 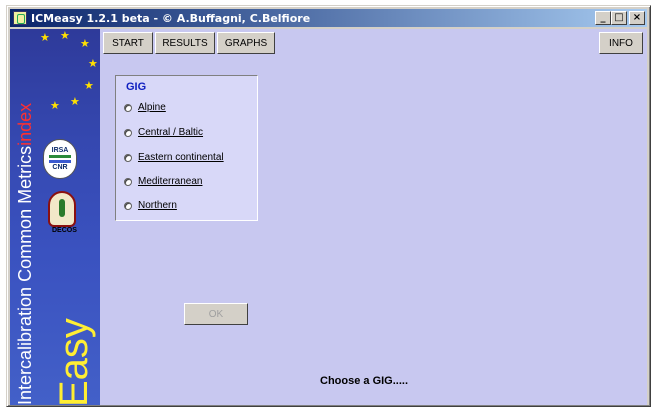 I want to click on results-button: RESULTS, so click(x=185, y=43).